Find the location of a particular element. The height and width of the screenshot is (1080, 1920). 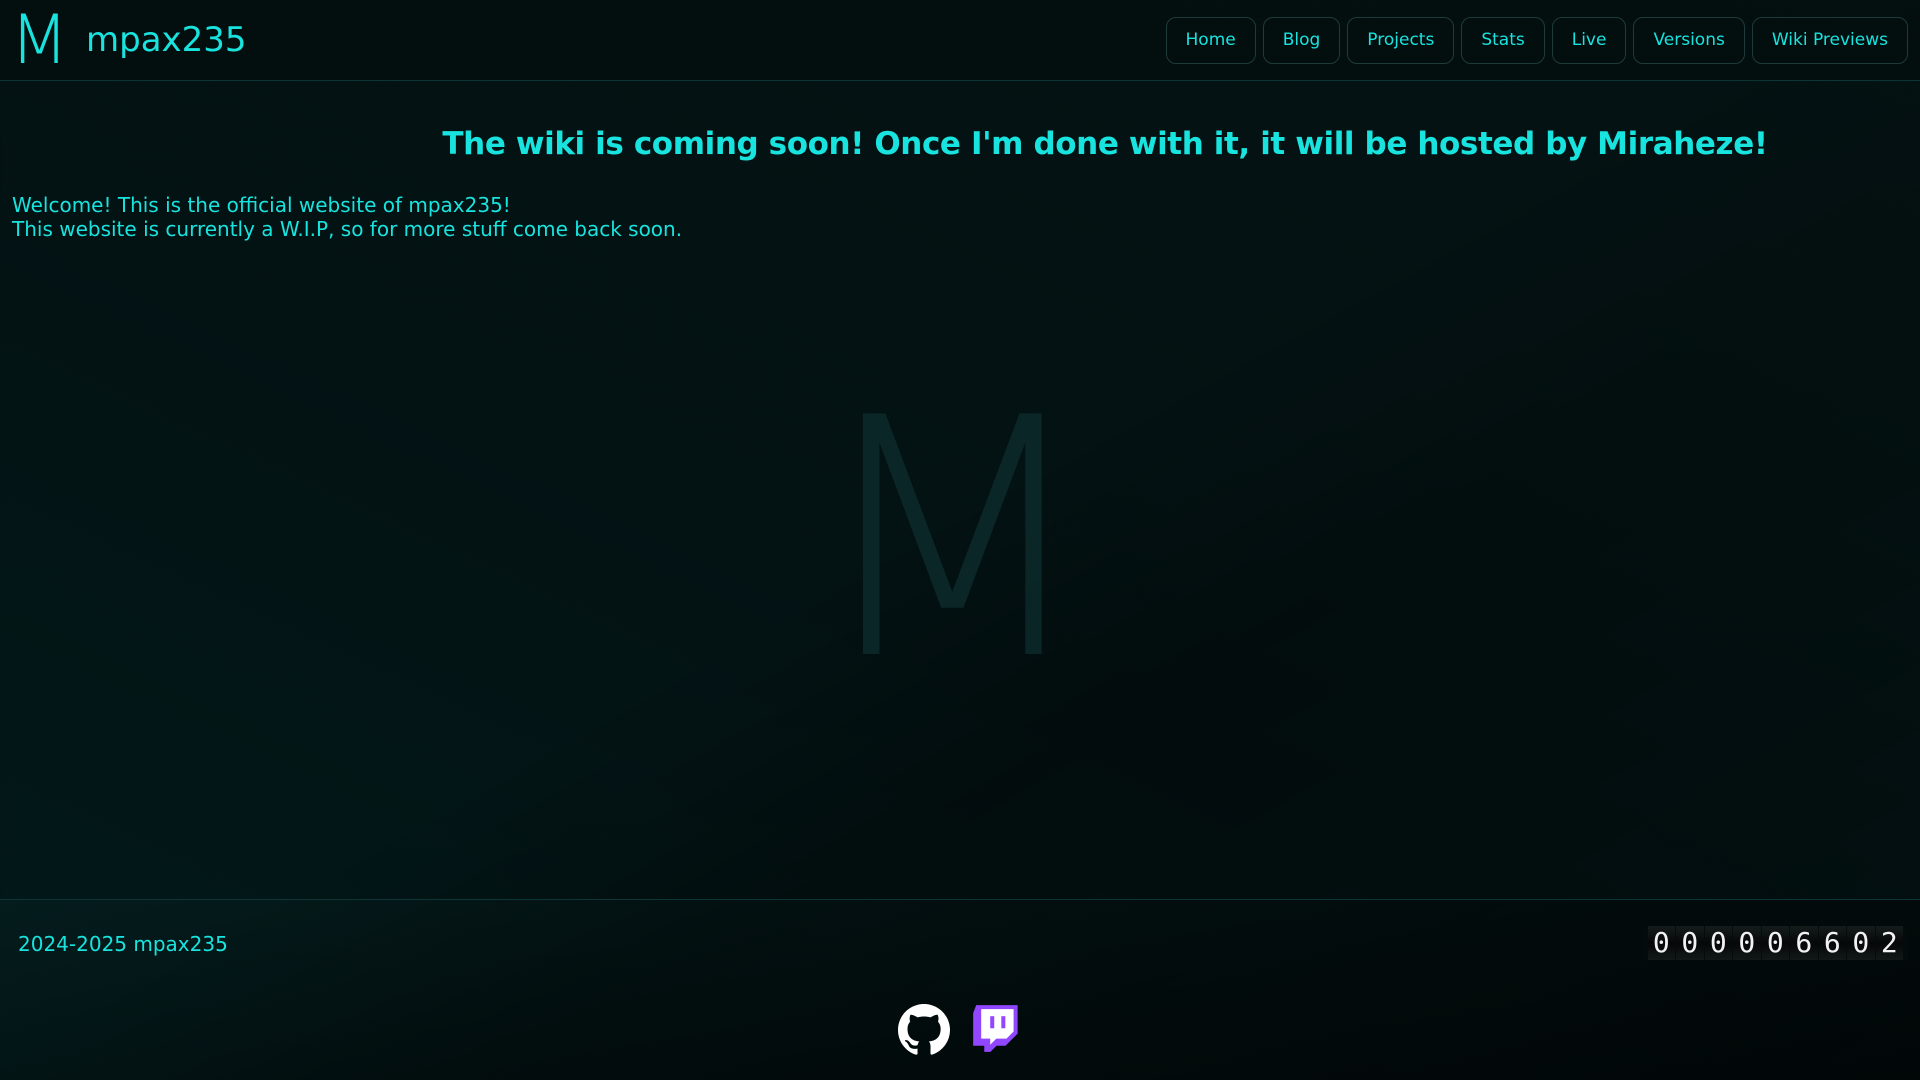

nav-blog-button: Blog is located at coordinates (1301, 40).